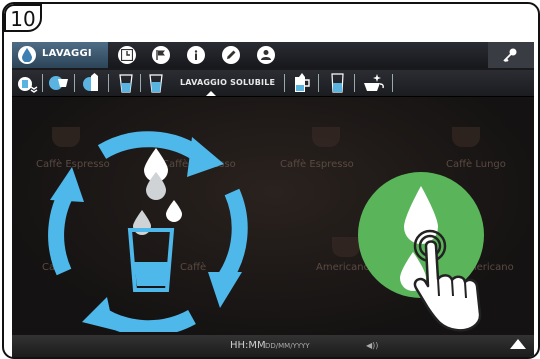 The image size is (540, 359). Describe the element at coordinates (373, 83) in the screenshot. I see `sparkle-cleaning-icon` at that location.